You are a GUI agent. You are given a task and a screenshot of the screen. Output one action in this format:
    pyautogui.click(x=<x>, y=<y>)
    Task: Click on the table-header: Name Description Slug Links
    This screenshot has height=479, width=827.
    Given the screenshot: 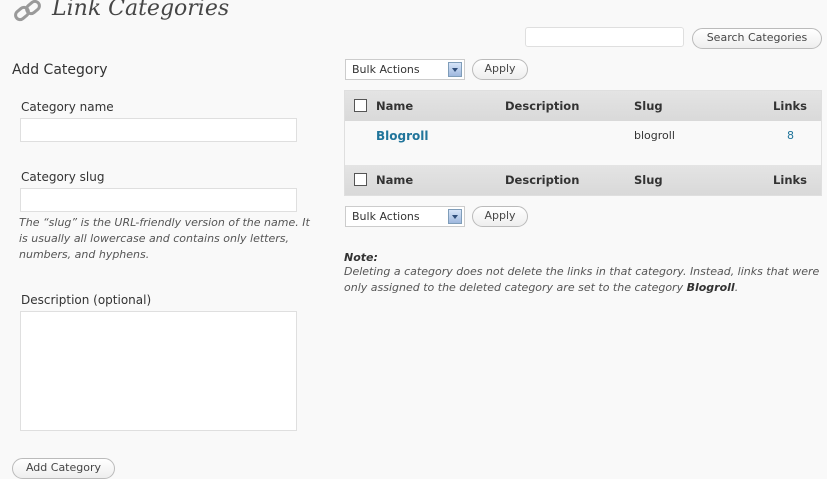 What is the action you would take?
    pyautogui.click(x=583, y=106)
    